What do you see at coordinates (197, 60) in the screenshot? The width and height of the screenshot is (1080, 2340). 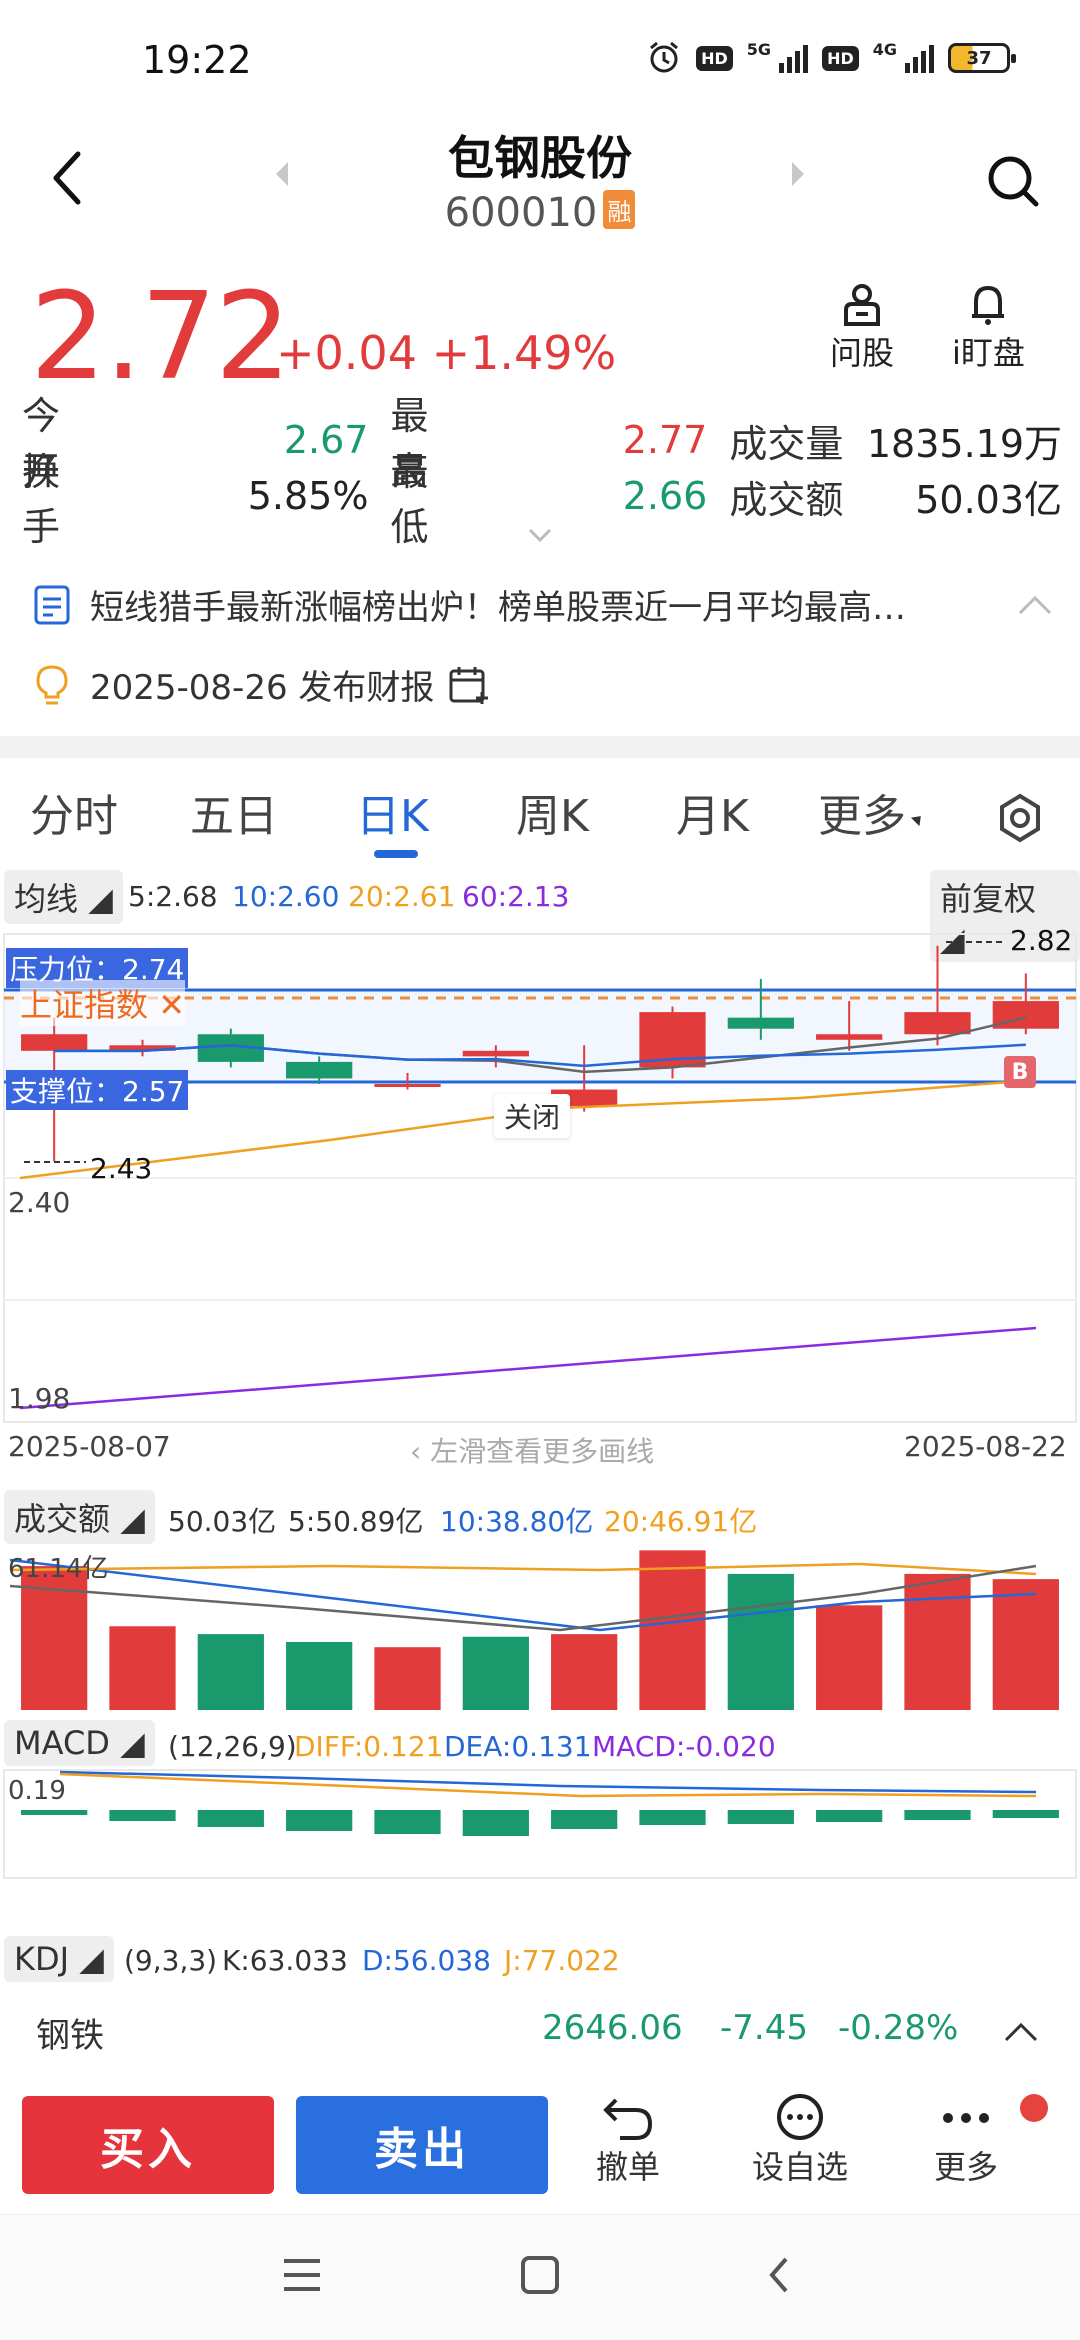 I see `status-time: 19:22` at bounding box center [197, 60].